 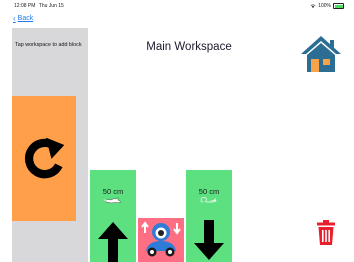 What do you see at coordinates (326, 232) in the screenshot?
I see `trash-icon` at bounding box center [326, 232].